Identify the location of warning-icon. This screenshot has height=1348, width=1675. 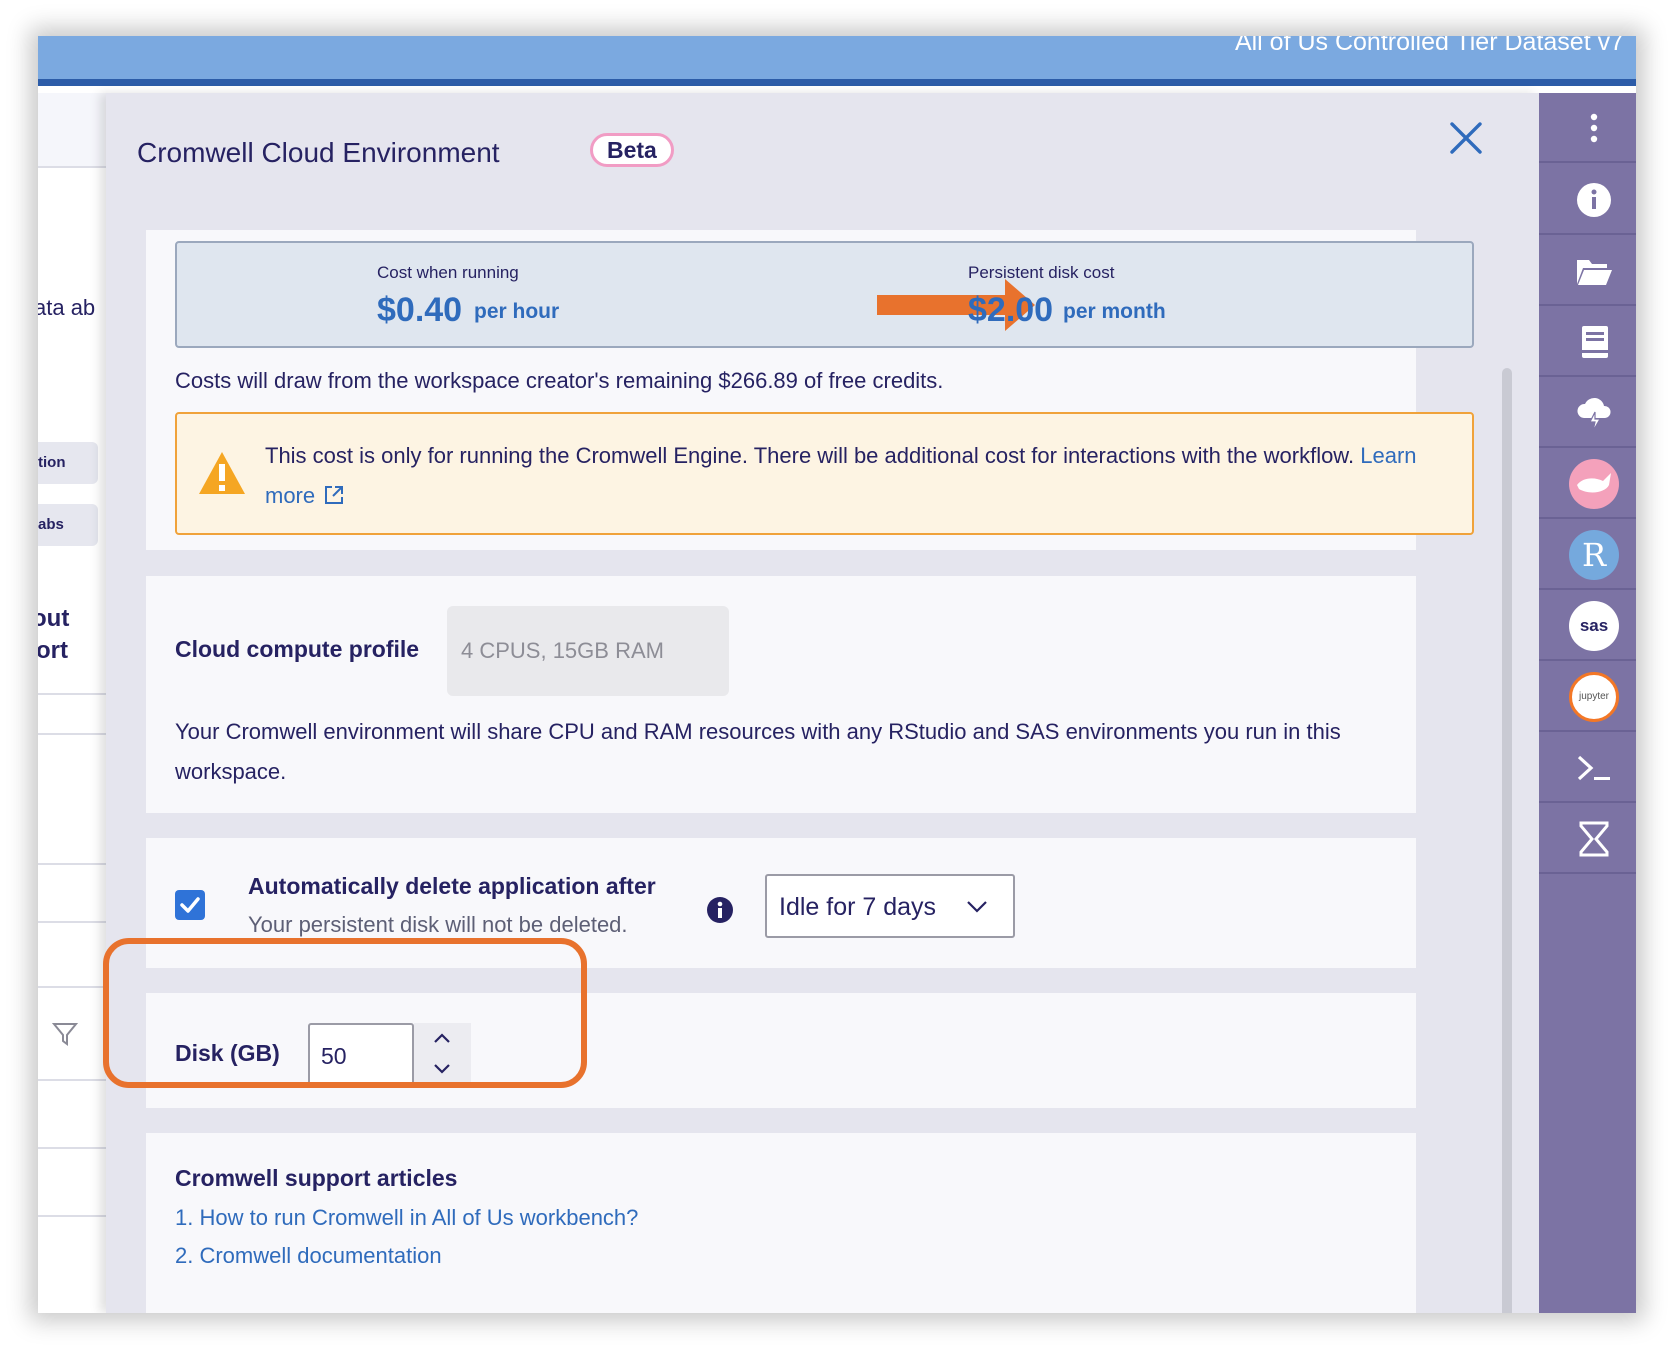
(222, 473).